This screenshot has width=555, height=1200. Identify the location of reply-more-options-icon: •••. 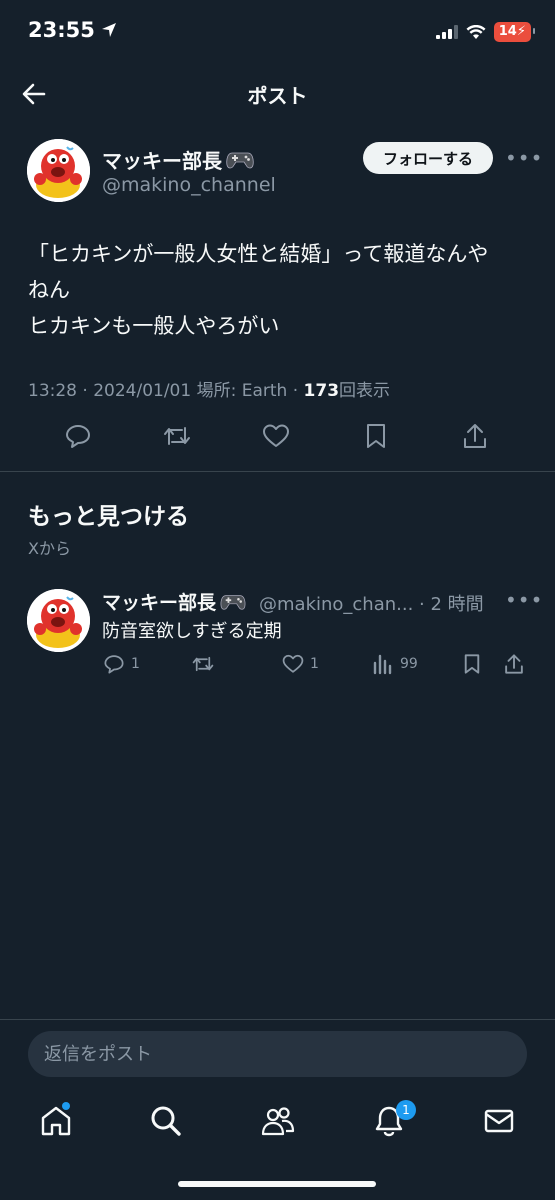
(524, 600).